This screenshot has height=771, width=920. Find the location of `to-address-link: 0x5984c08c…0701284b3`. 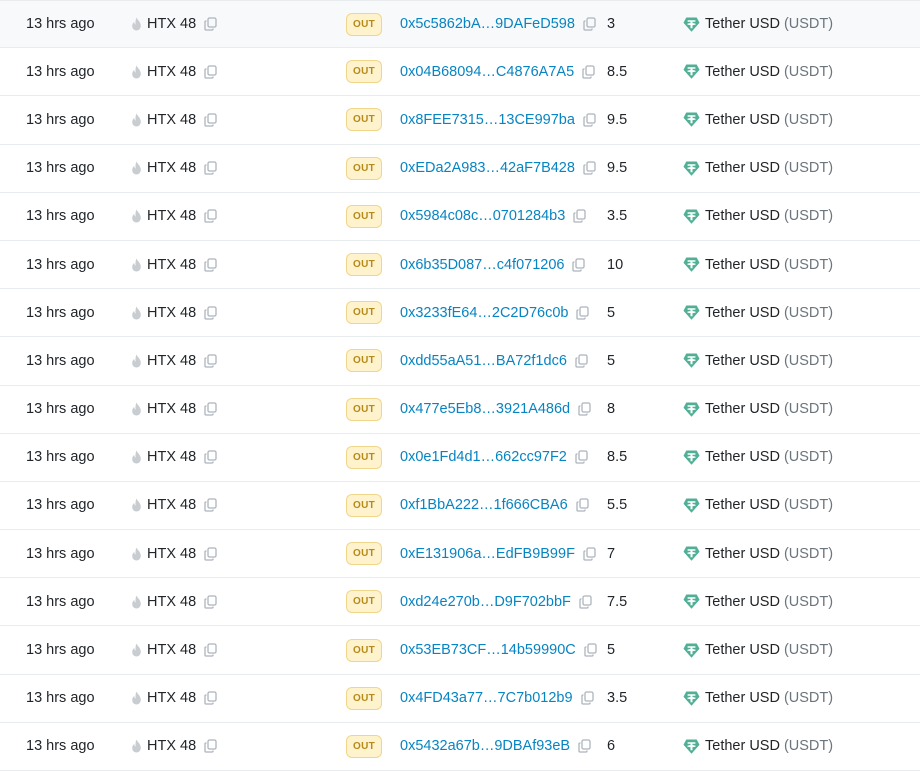

to-address-link: 0x5984c08c…0701284b3 is located at coordinates (482, 216).